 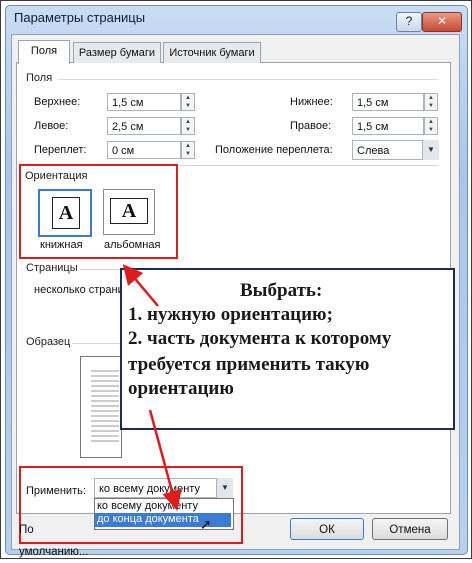 I want to click on annotation-arrows, so click(x=152, y=387).